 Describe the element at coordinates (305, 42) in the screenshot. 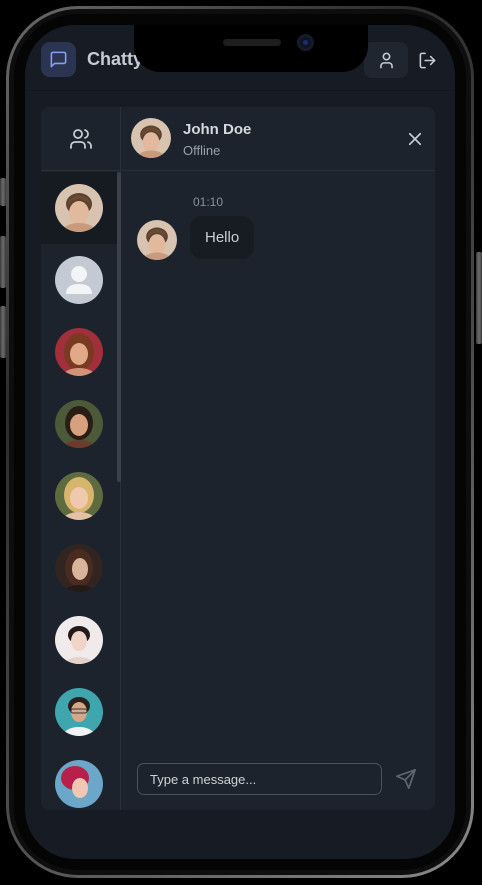

I see `camera-icon` at that location.